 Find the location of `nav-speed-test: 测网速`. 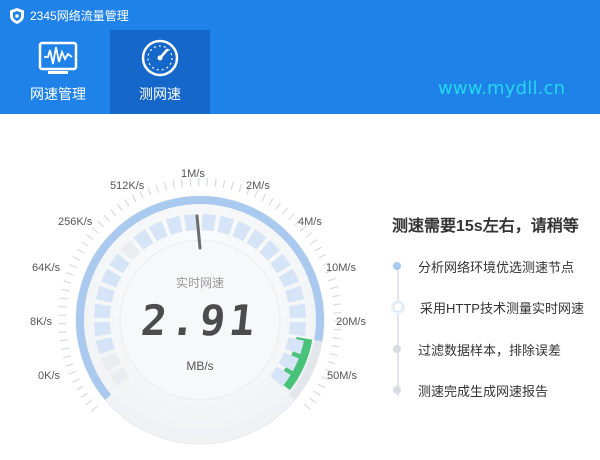

nav-speed-test: 测网速 is located at coordinates (160, 72).